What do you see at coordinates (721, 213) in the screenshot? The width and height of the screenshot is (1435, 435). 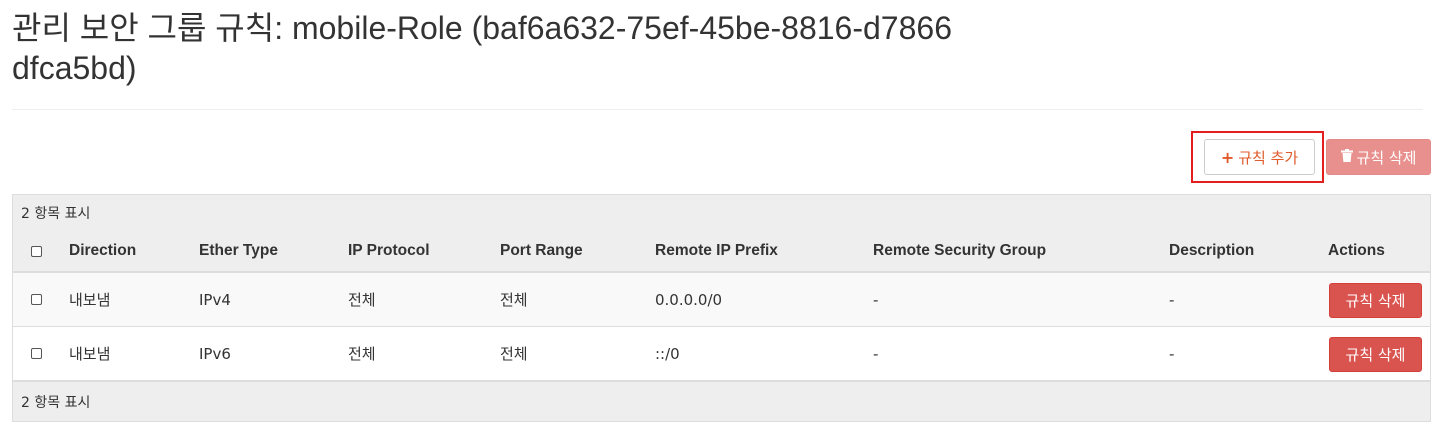 I see `table-summary-top: 2 항목 표시` at bounding box center [721, 213].